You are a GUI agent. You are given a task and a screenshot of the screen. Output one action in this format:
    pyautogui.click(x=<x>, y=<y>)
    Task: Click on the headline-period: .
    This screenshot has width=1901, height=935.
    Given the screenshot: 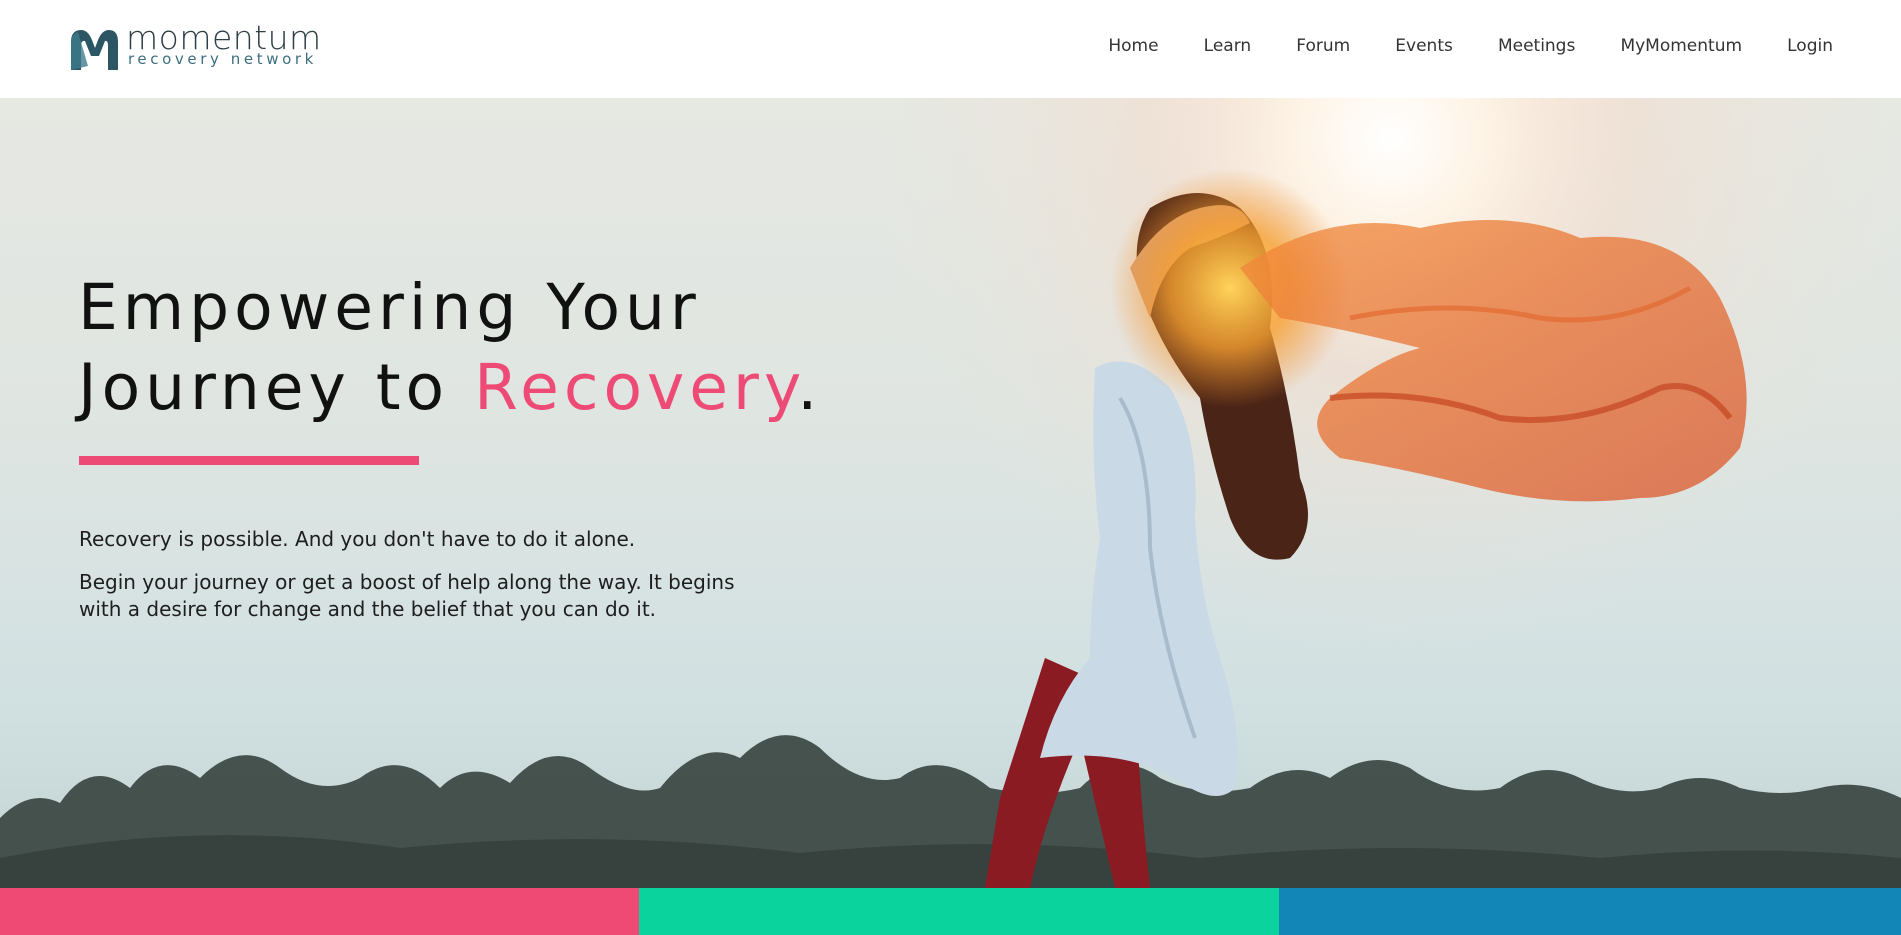 What is the action you would take?
    pyautogui.click(x=810, y=387)
    